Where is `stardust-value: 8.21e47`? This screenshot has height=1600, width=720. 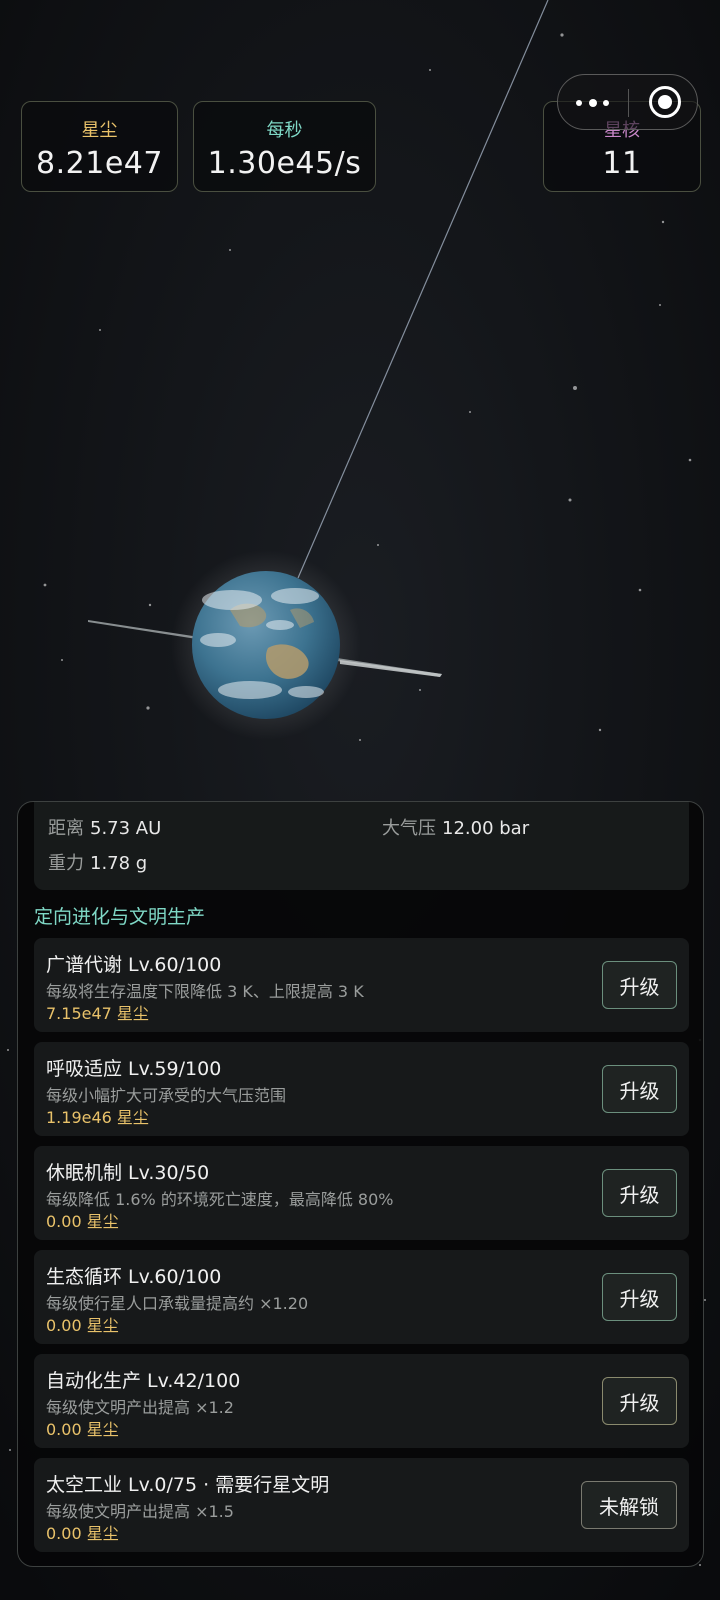 stardust-value: 8.21e47 is located at coordinates (99, 163).